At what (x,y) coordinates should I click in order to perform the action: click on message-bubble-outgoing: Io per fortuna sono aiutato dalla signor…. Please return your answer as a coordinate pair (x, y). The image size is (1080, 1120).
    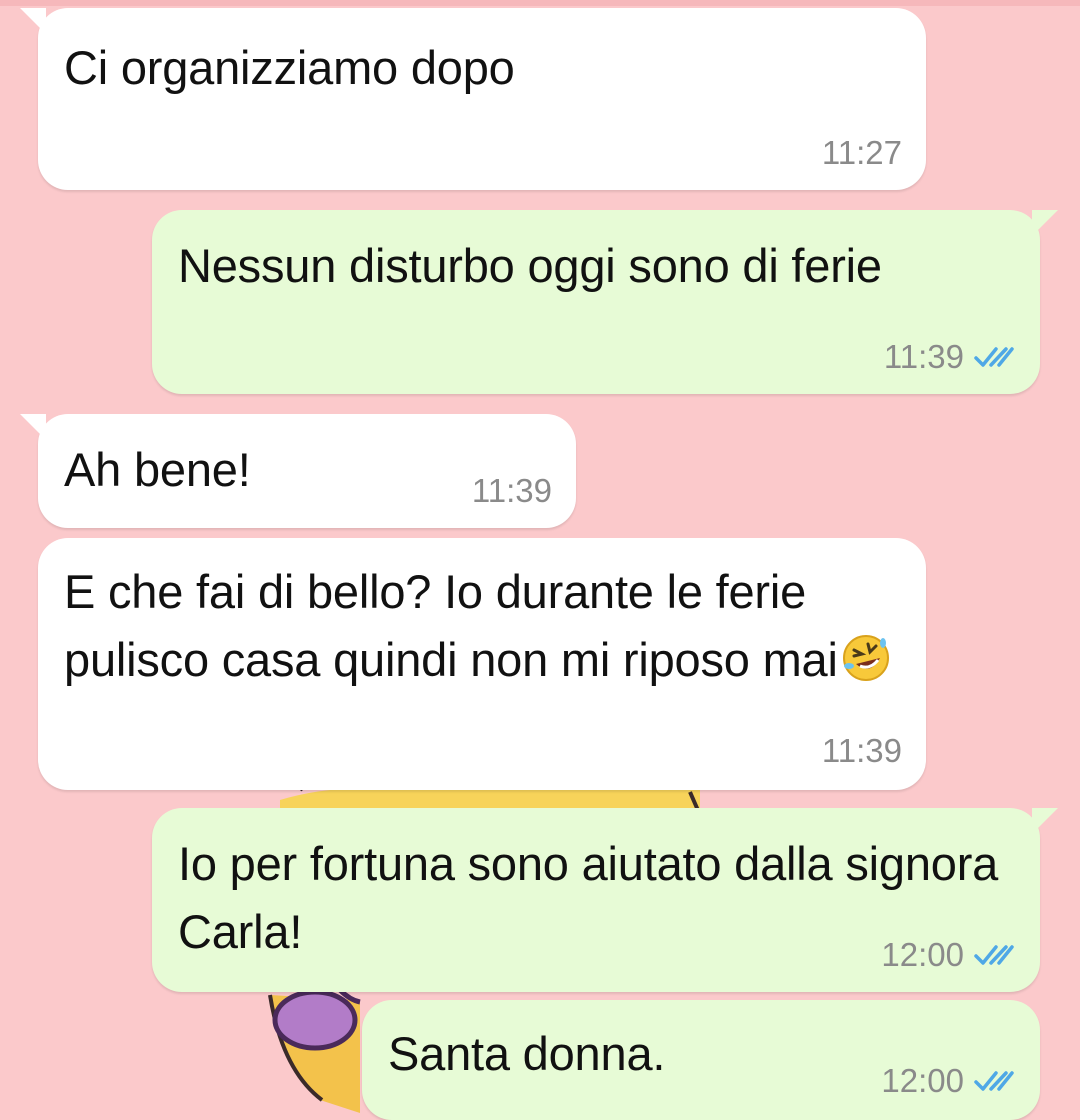
    Looking at the image, I should click on (605, 900).